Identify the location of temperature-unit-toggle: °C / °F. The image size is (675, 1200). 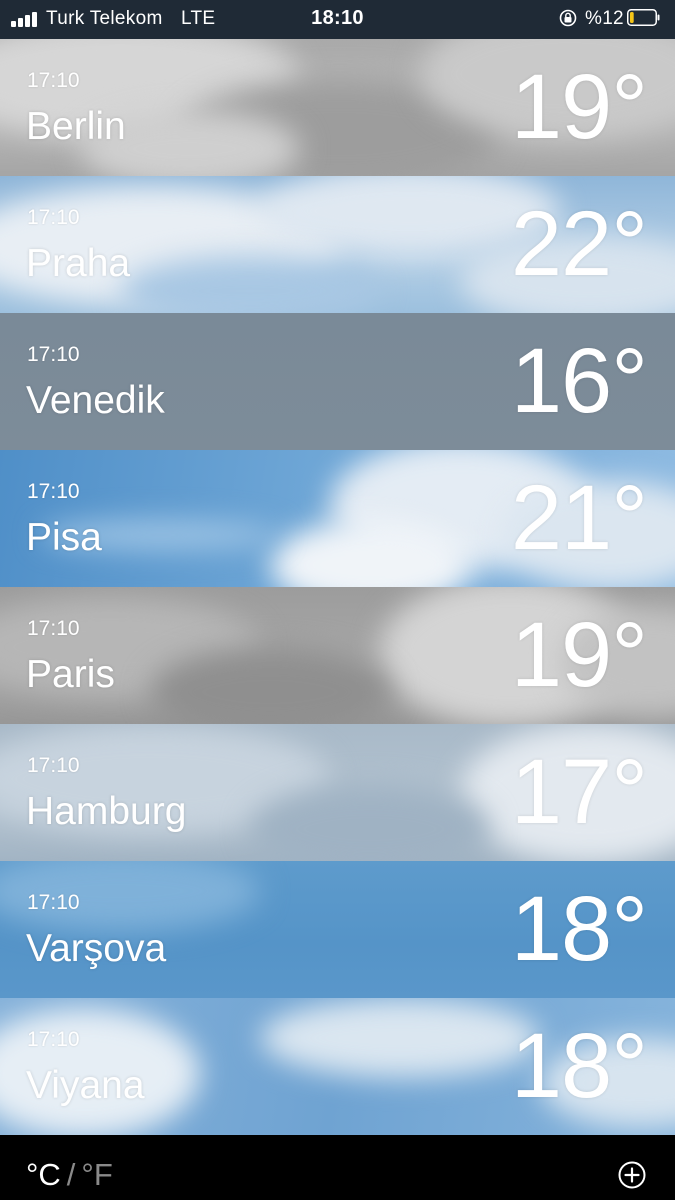
(69, 1175).